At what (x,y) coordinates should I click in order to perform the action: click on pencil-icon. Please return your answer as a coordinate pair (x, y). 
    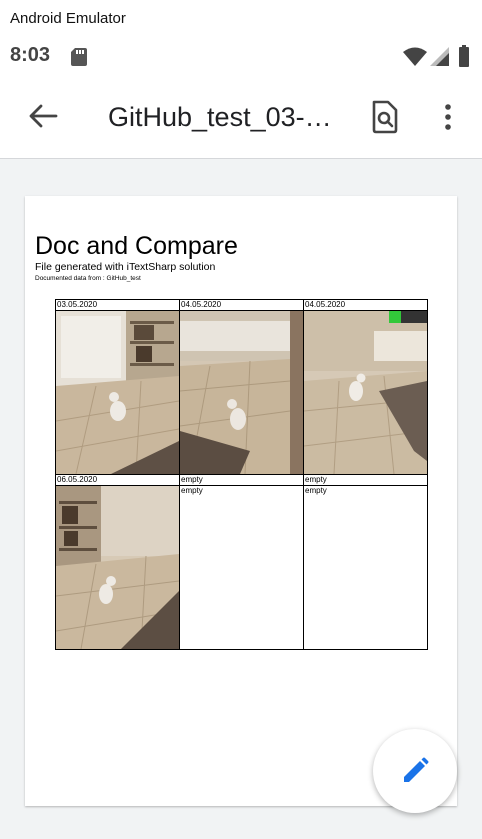
    Looking at the image, I should click on (416, 769).